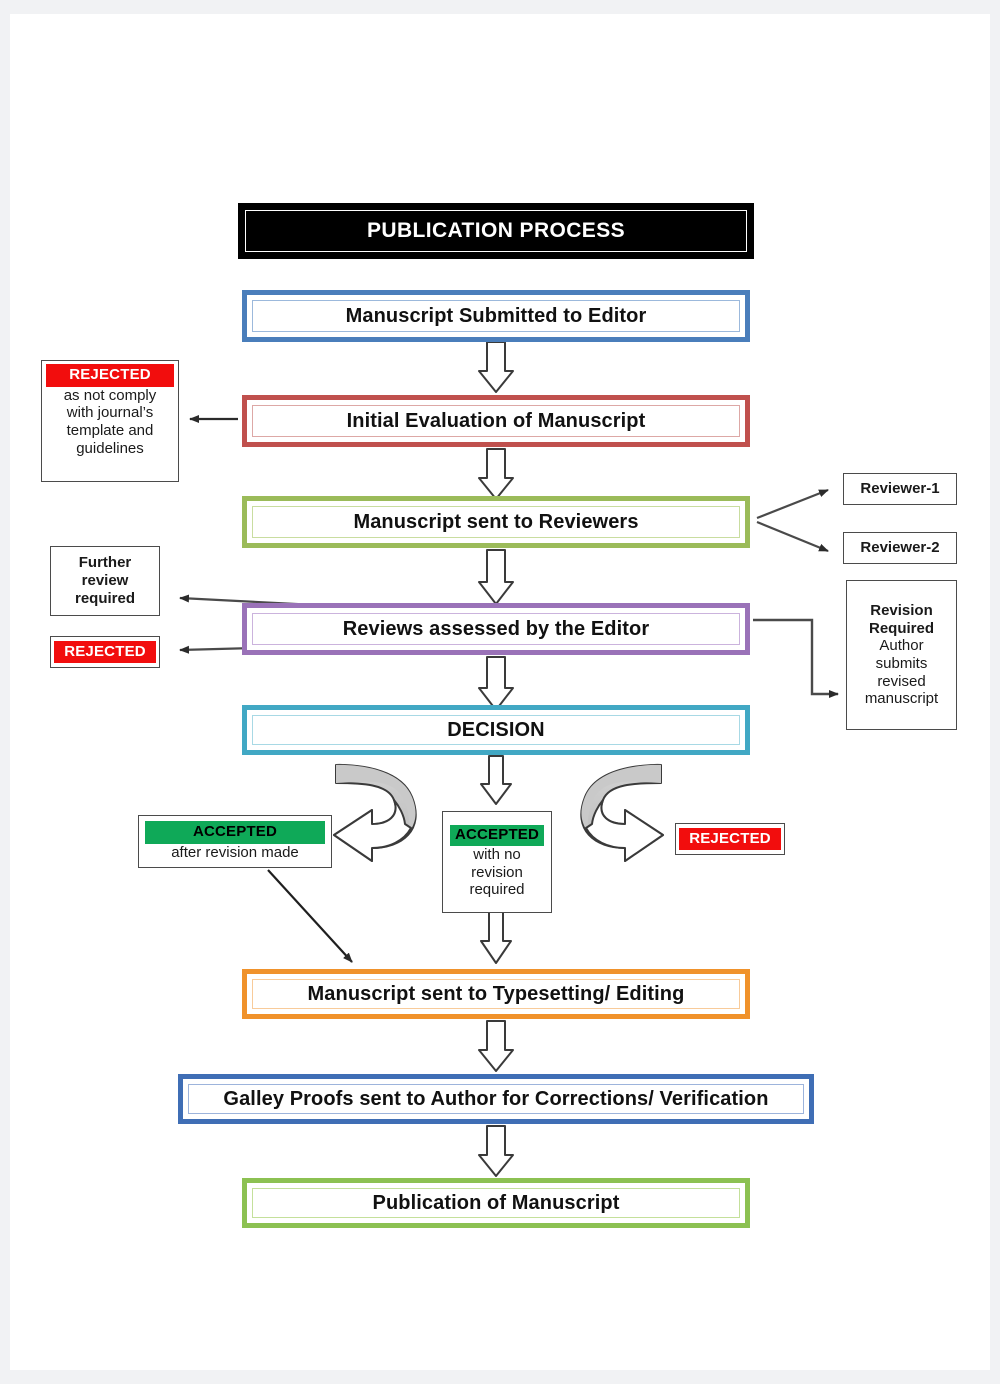  What do you see at coordinates (235, 852) in the screenshot?
I see `node-text-line: after revision made` at bounding box center [235, 852].